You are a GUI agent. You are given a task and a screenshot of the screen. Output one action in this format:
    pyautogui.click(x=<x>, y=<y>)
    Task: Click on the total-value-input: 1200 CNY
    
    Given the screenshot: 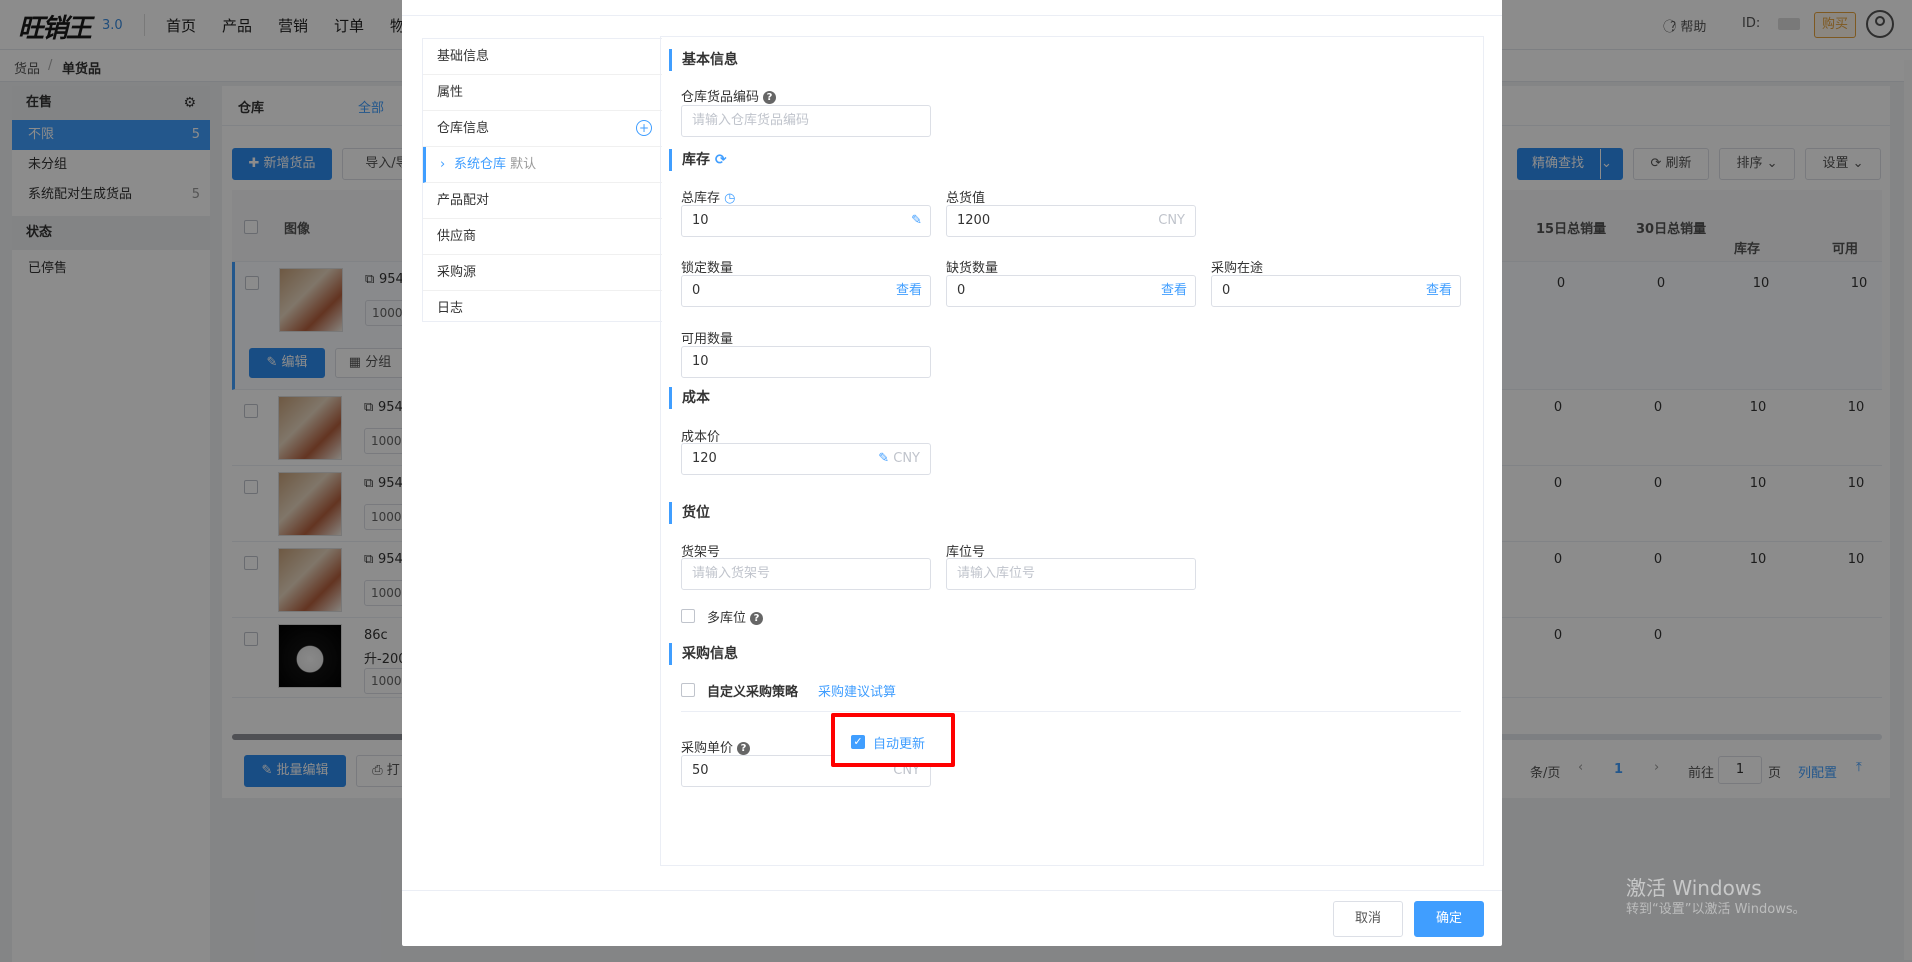 What is the action you would take?
    pyautogui.click(x=1071, y=221)
    